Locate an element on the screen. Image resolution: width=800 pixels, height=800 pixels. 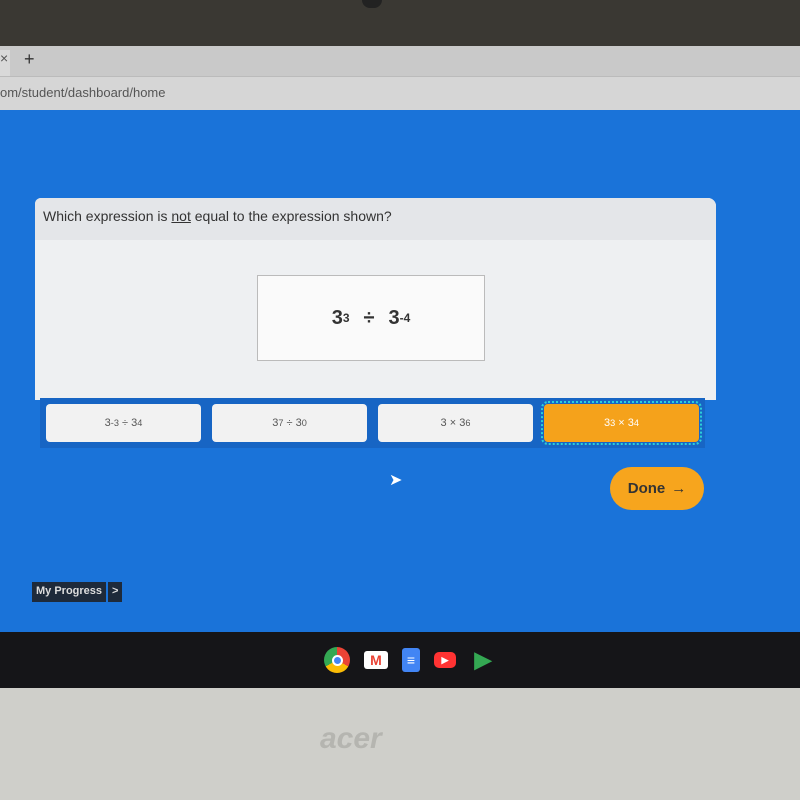
chrome-icon is located at coordinates (337, 660).